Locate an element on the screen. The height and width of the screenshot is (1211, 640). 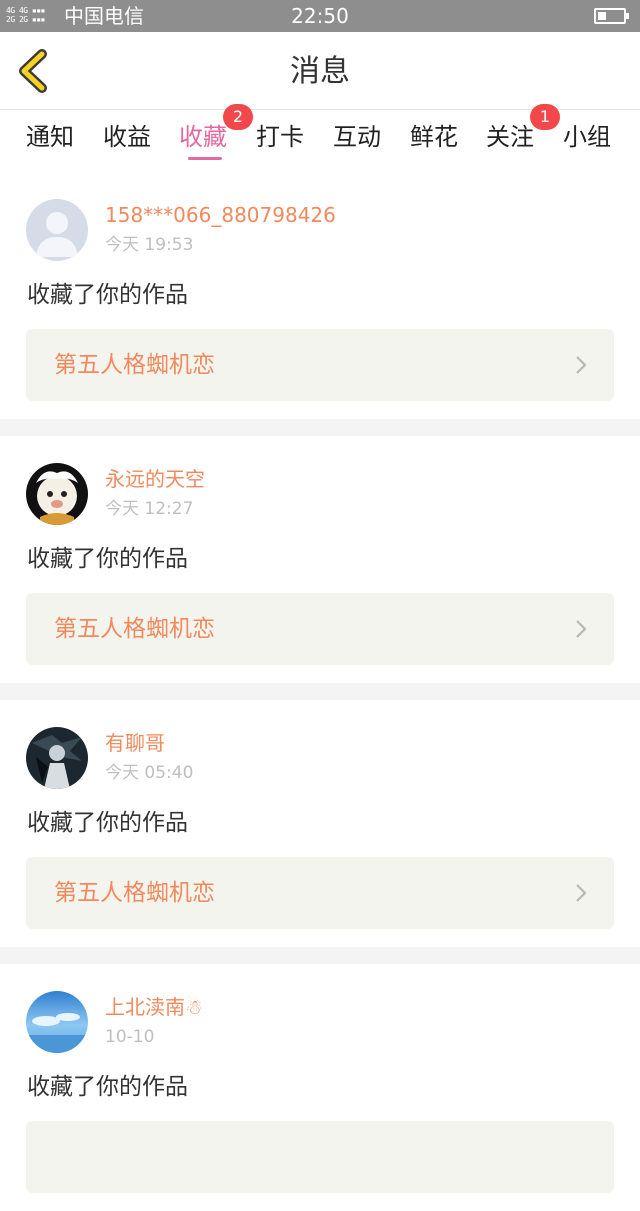
page-title: 消息 is located at coordinates (320, 71).